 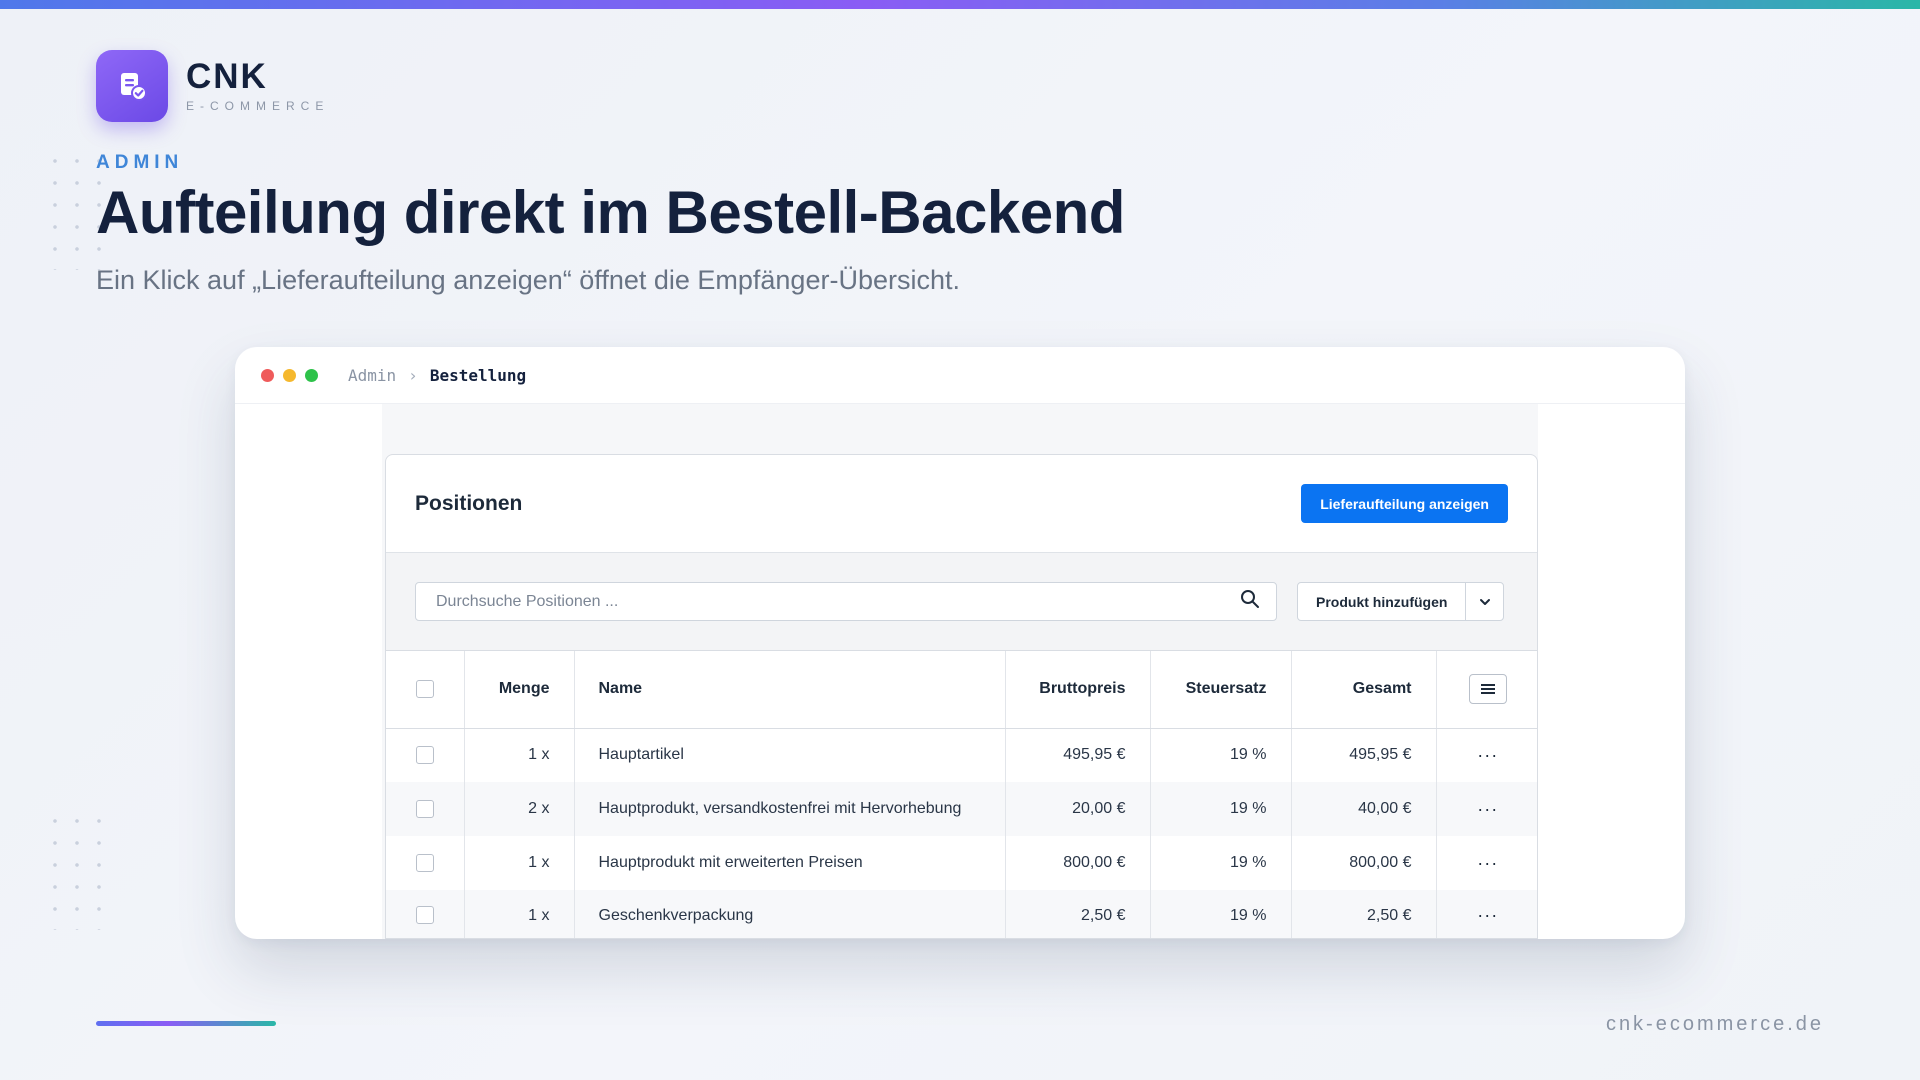 What do you see at coordinates (132, 86) in the screenshot?
I see `document-check-icon` at bounding box center [132, 86].